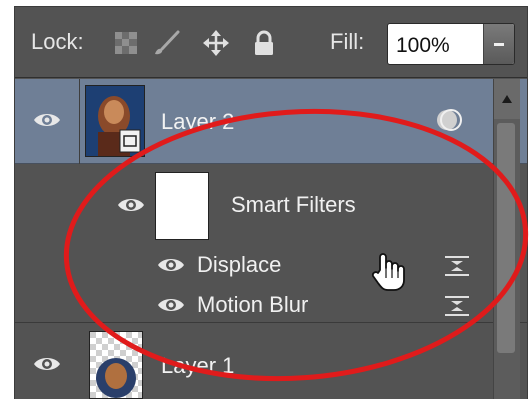  What do you see at coordinates (166, 43) in the screenshot?
I see `brush-lock-icon` at bounding box center [166, 43].